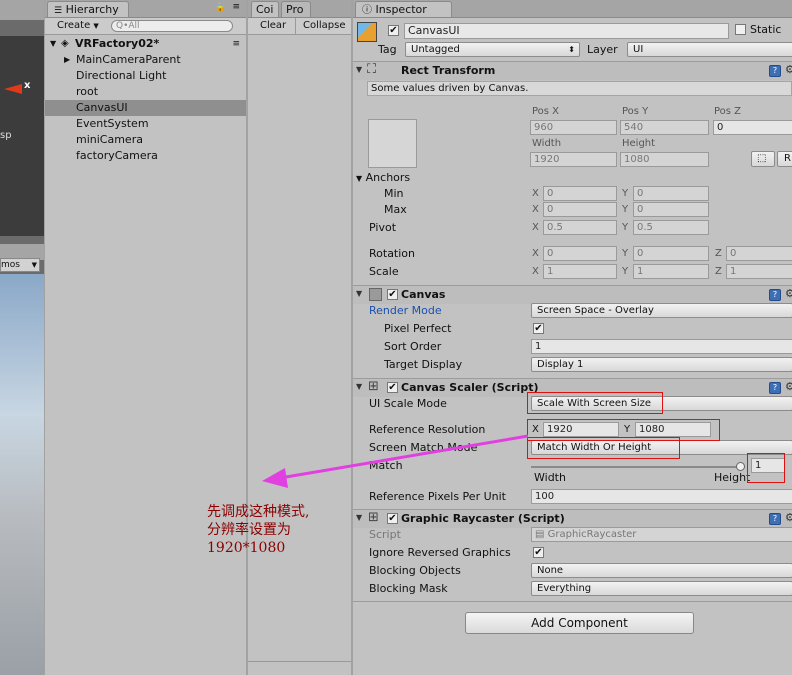 The height and width of the screenshot is (675, 792). What do you see at coordinates (246, 548) in the screenshot?
I see `annotation-line-3: 1920*1080` at bounding box center [246, 548].